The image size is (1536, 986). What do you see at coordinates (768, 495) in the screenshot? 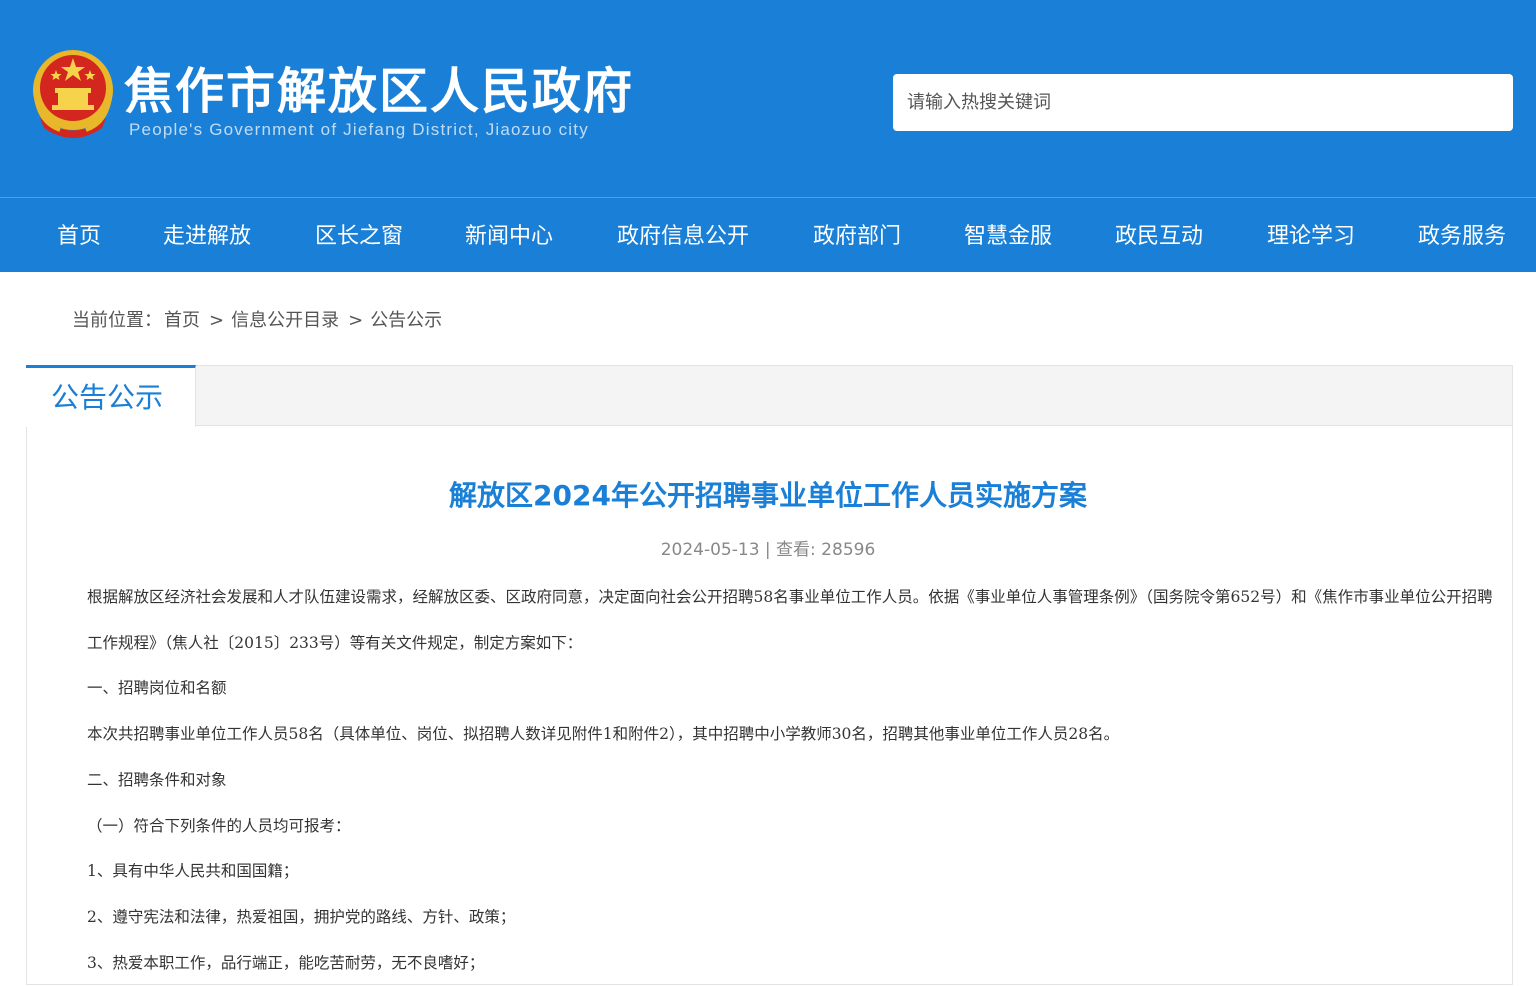
I see `article-title: 解放区2024年公开招聘事业单位工作人员实施方案` at bounding box center [768, 495].